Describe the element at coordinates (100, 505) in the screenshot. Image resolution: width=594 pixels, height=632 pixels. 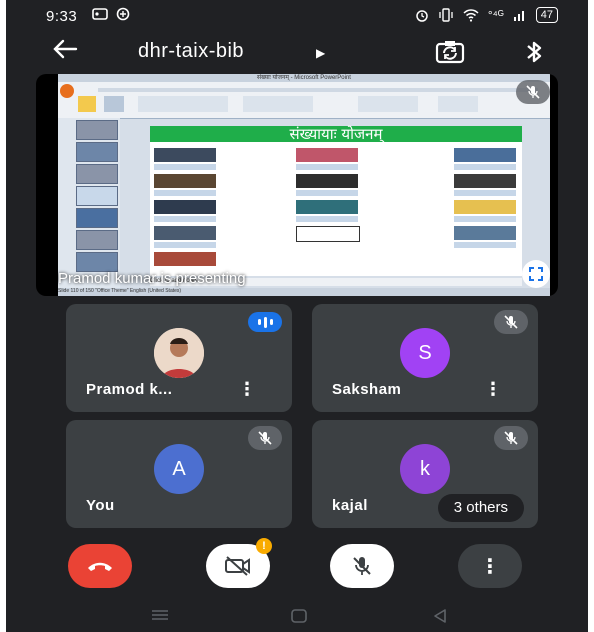
I see `participant-name: You` at that location.